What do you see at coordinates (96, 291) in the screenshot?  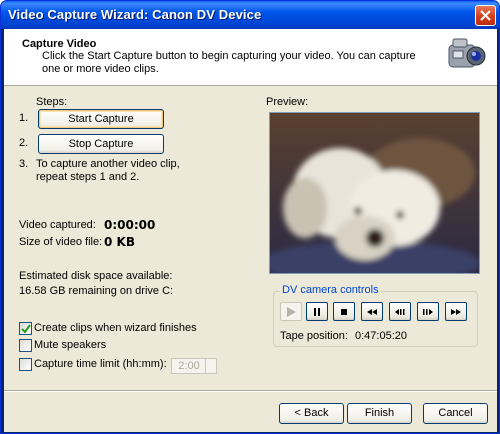 I see `disk-space-value: 16.58 GB remaining on drive C:` at bounding box center [96, 291].